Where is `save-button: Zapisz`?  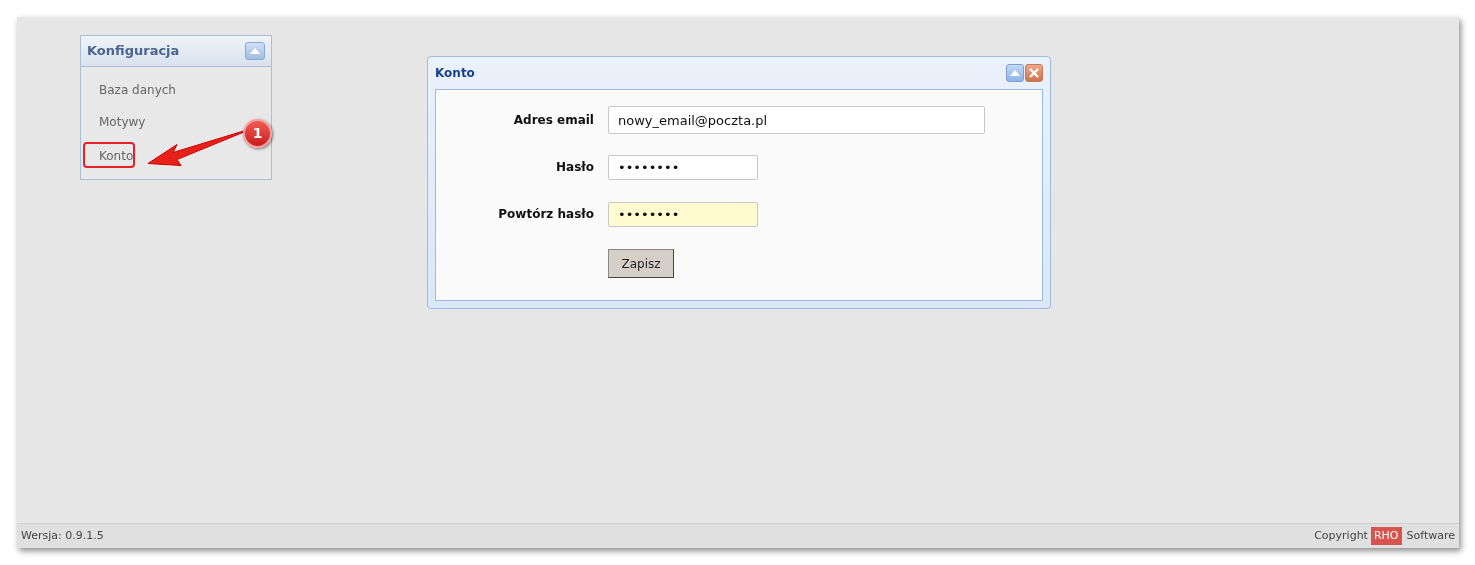
save-button: Zapisz is located at coordinates (641, 263).